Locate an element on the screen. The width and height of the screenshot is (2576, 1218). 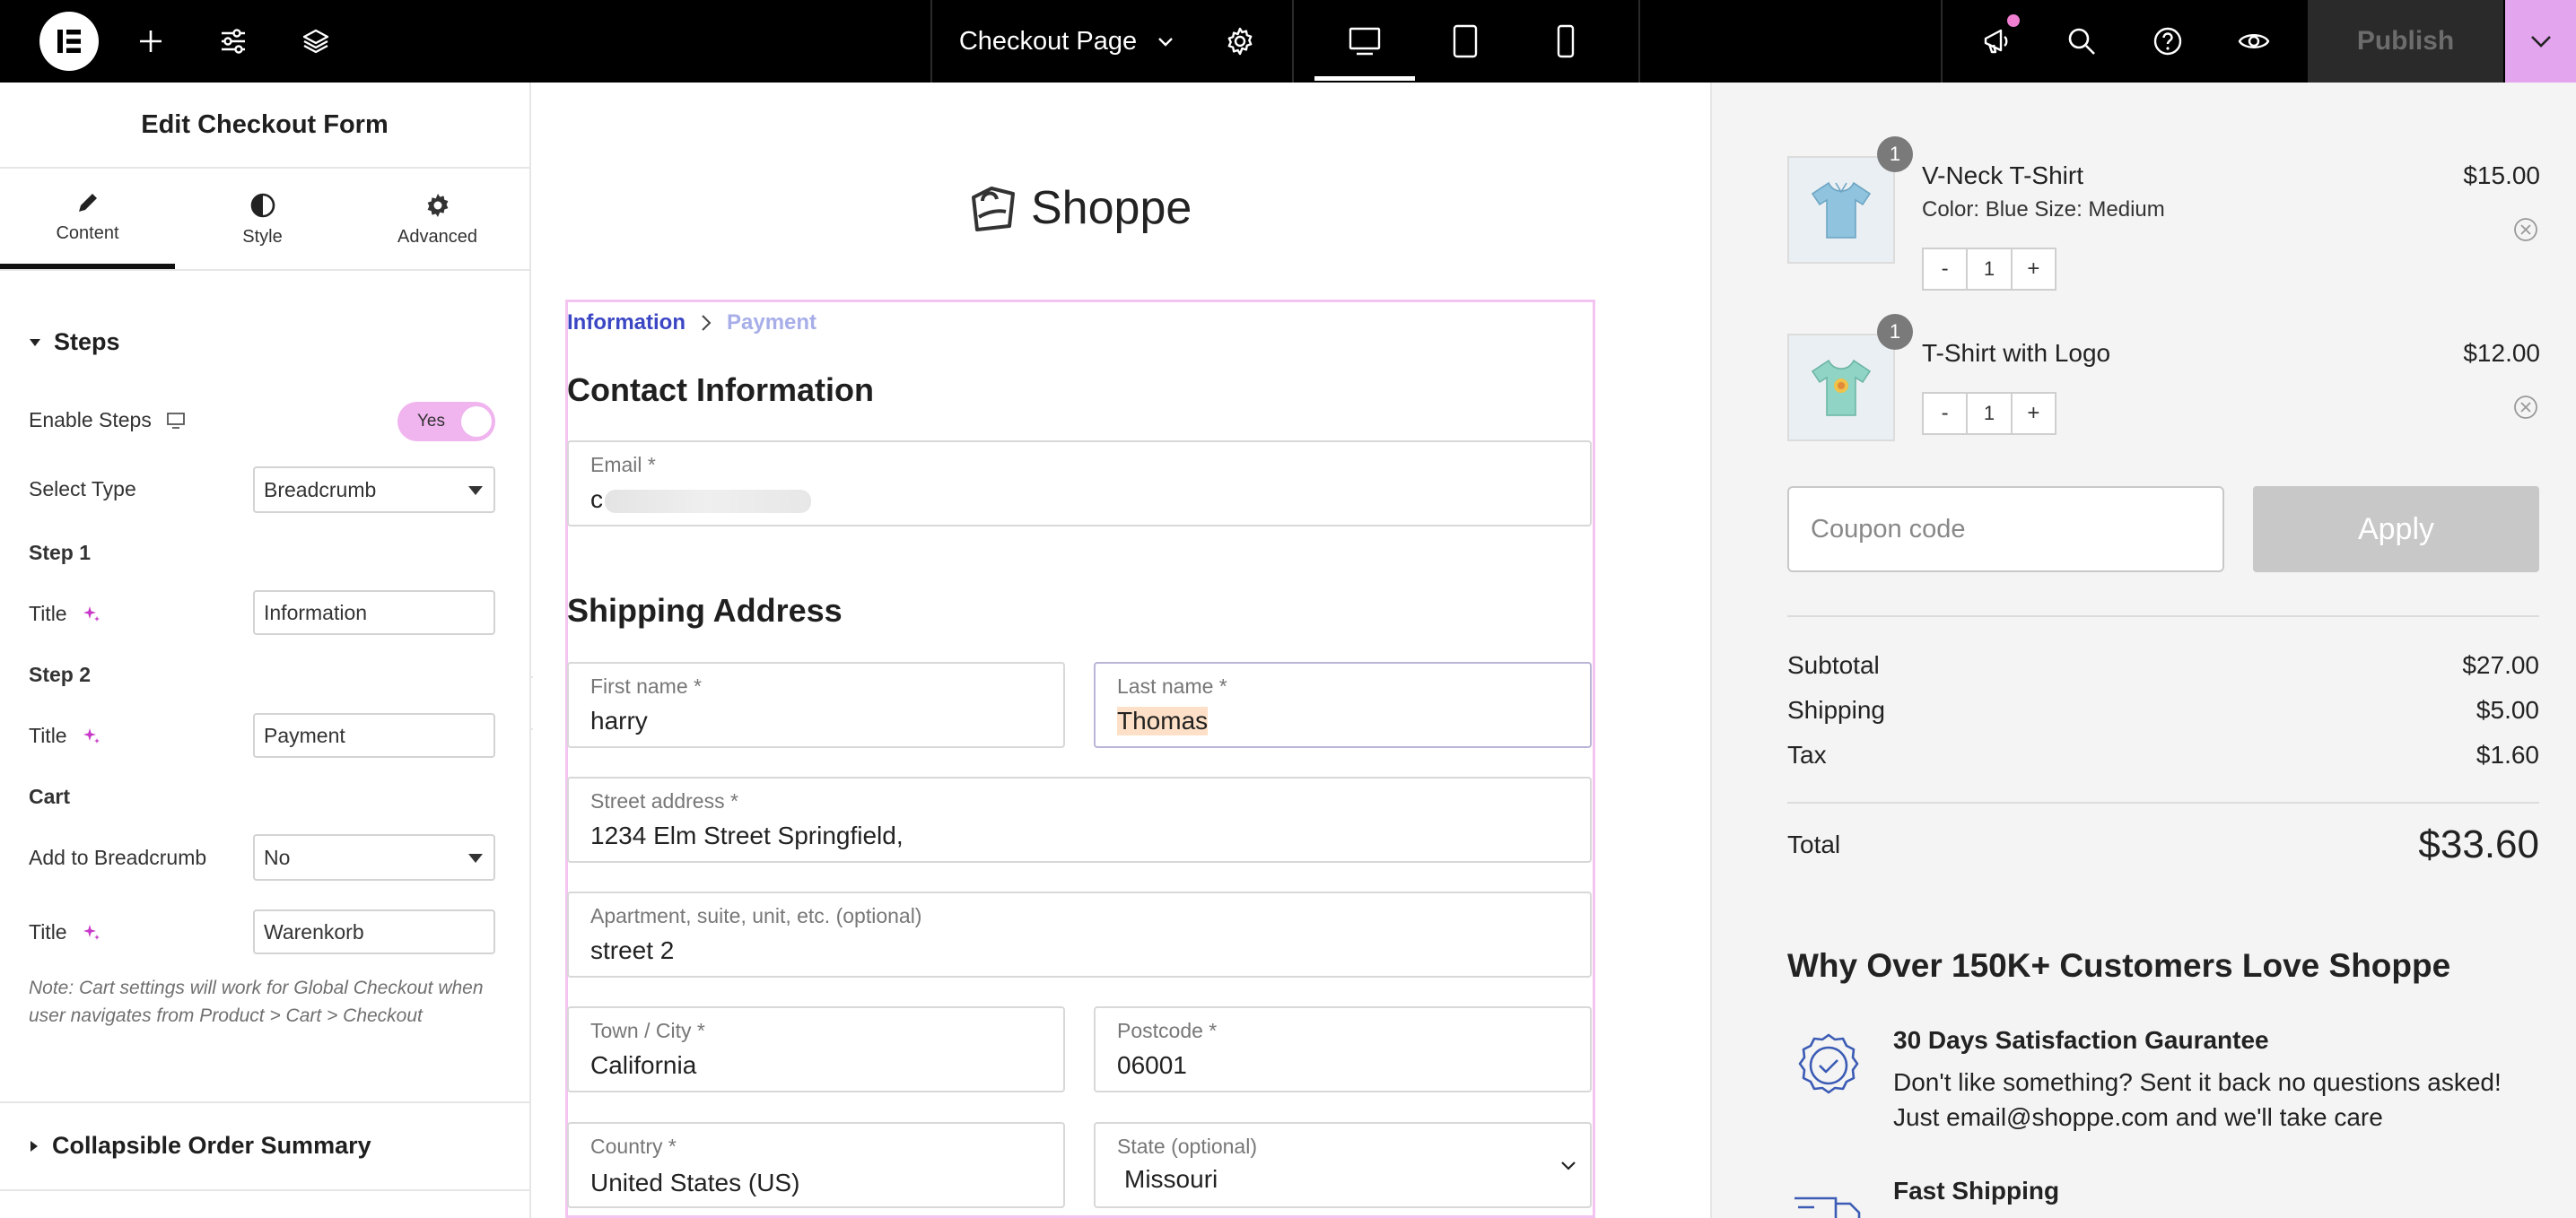
tax-value: $1.60 is located at coordinates (2507, 755).